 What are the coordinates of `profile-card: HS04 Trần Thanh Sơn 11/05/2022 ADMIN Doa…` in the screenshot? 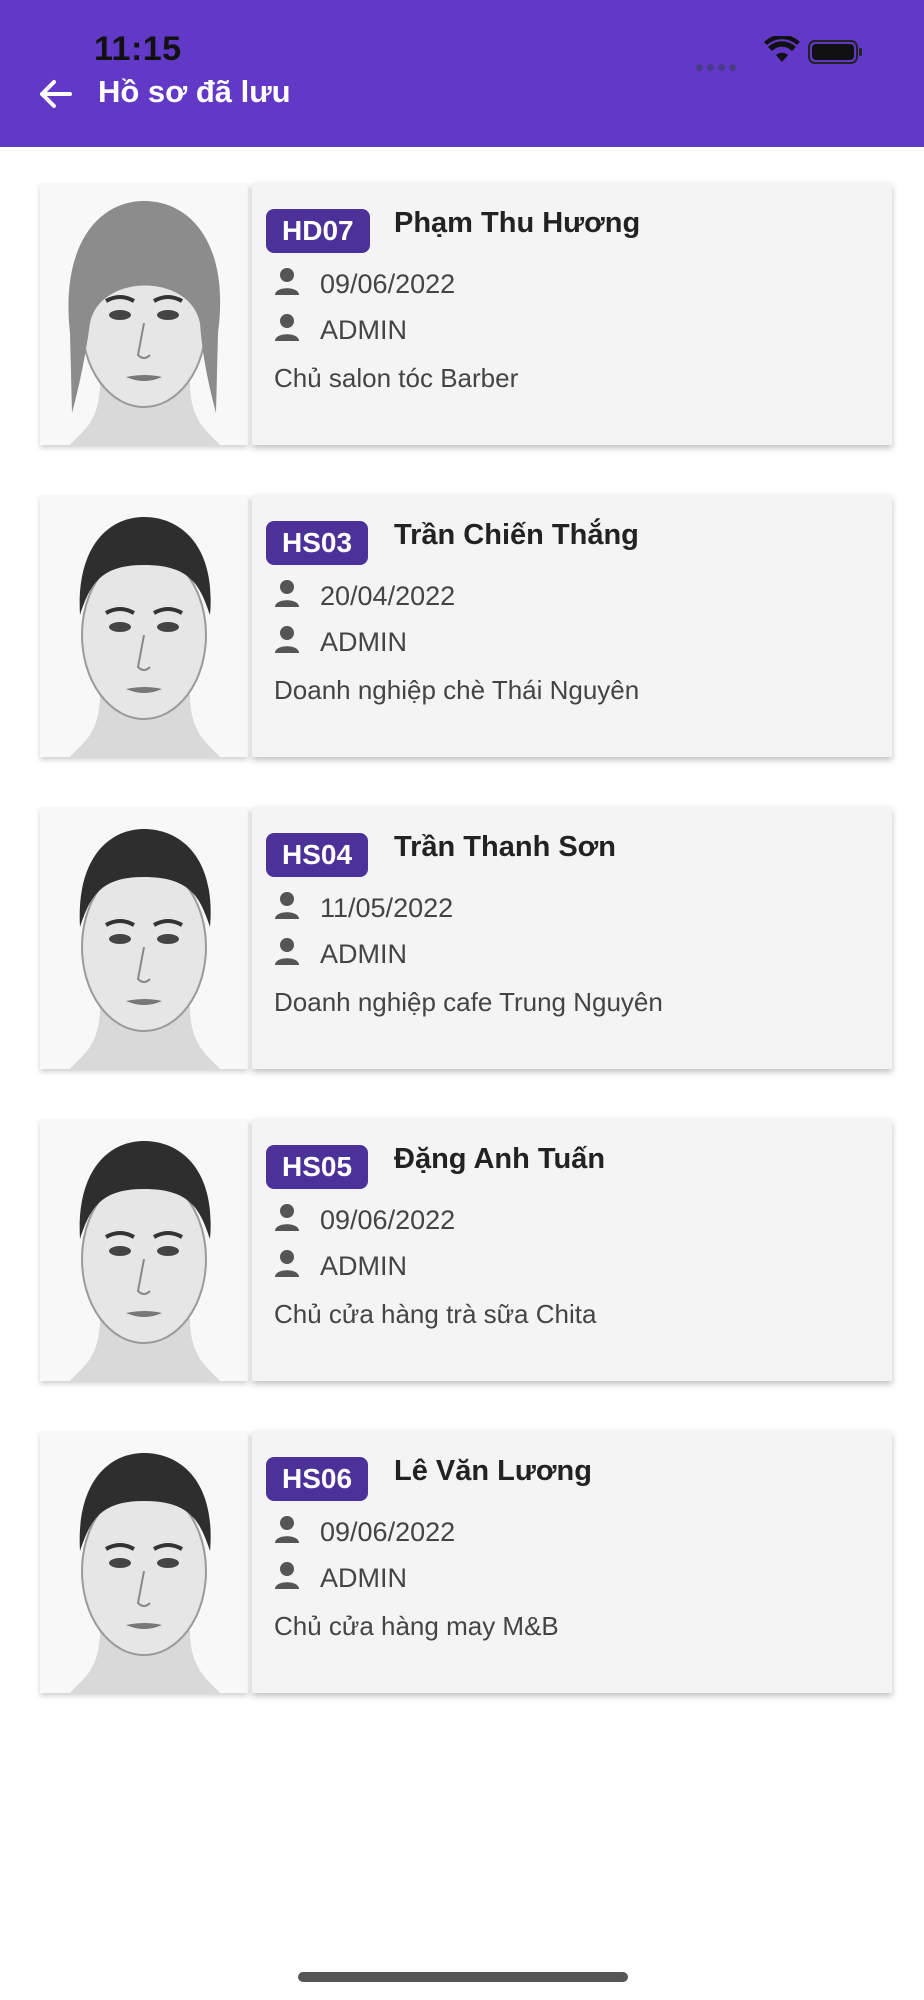 It's located at (466, 940).